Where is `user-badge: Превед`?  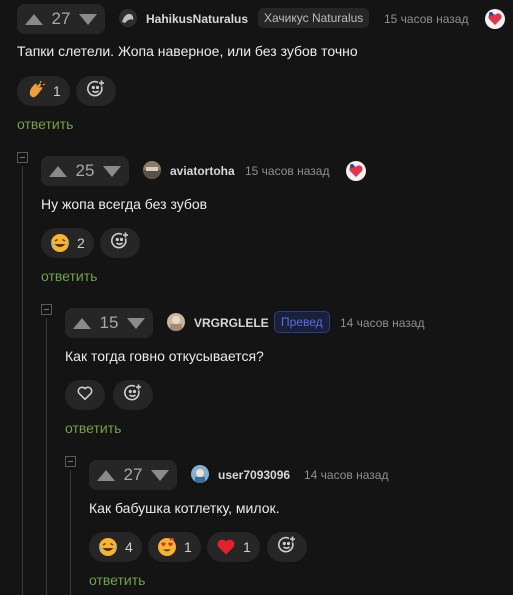 user-badge: Превед is located at coordinates (302, 322).